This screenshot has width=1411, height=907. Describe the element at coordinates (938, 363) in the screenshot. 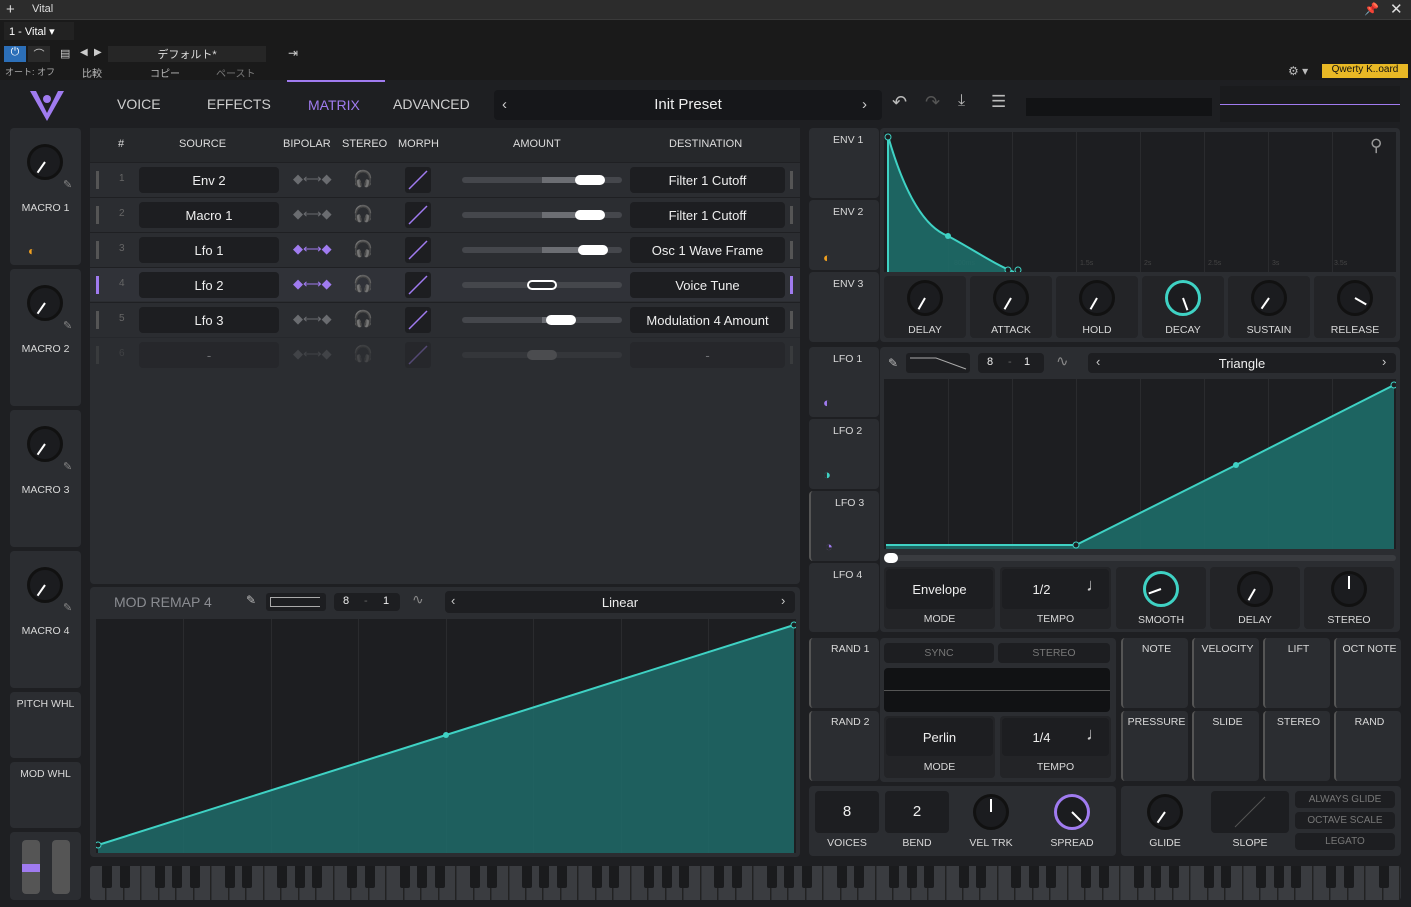

I see `lfo-shape-preview` at that location.